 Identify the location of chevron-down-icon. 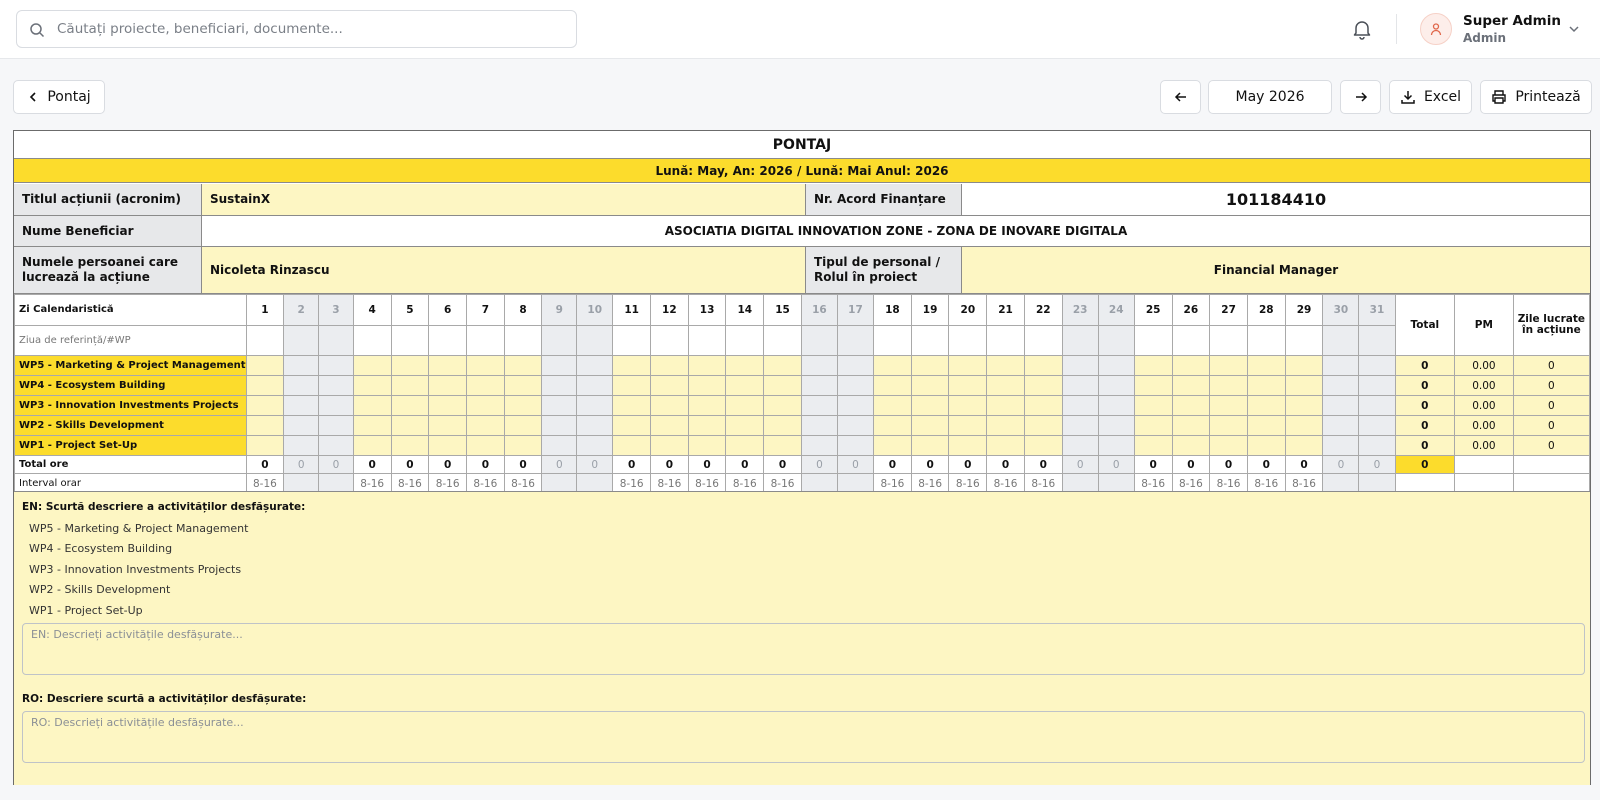
(1574, 29).